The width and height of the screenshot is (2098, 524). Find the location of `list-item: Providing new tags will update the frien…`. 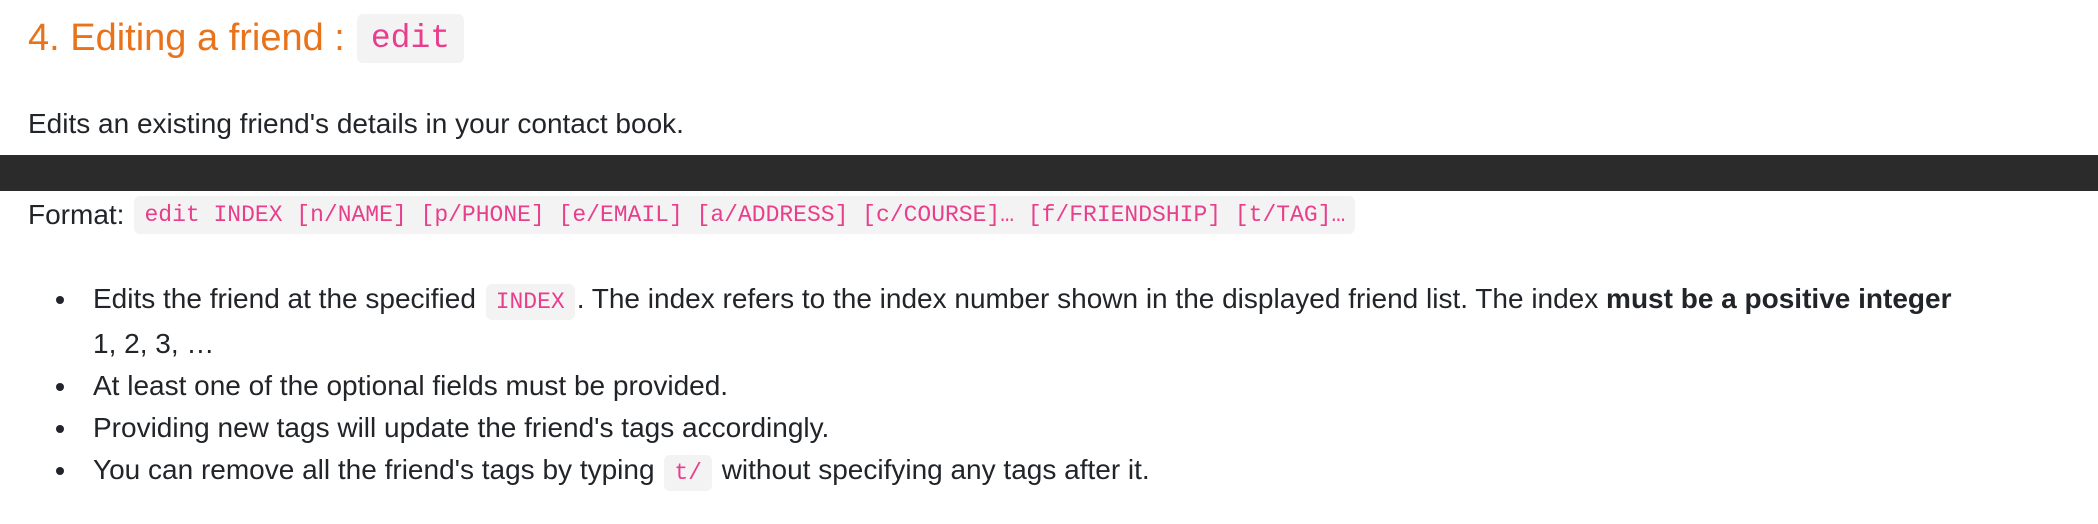

list-item: Providing new tags will update the frien… is located at coordinates (1058, 428).